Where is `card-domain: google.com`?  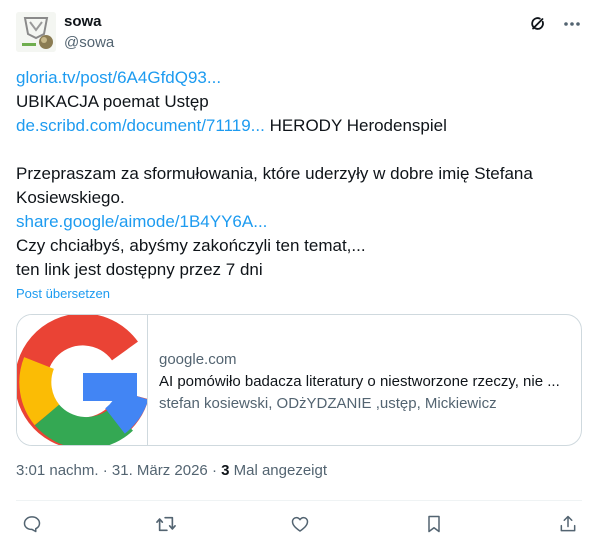 card-domain: google.com is located at coordinates (198, 359).